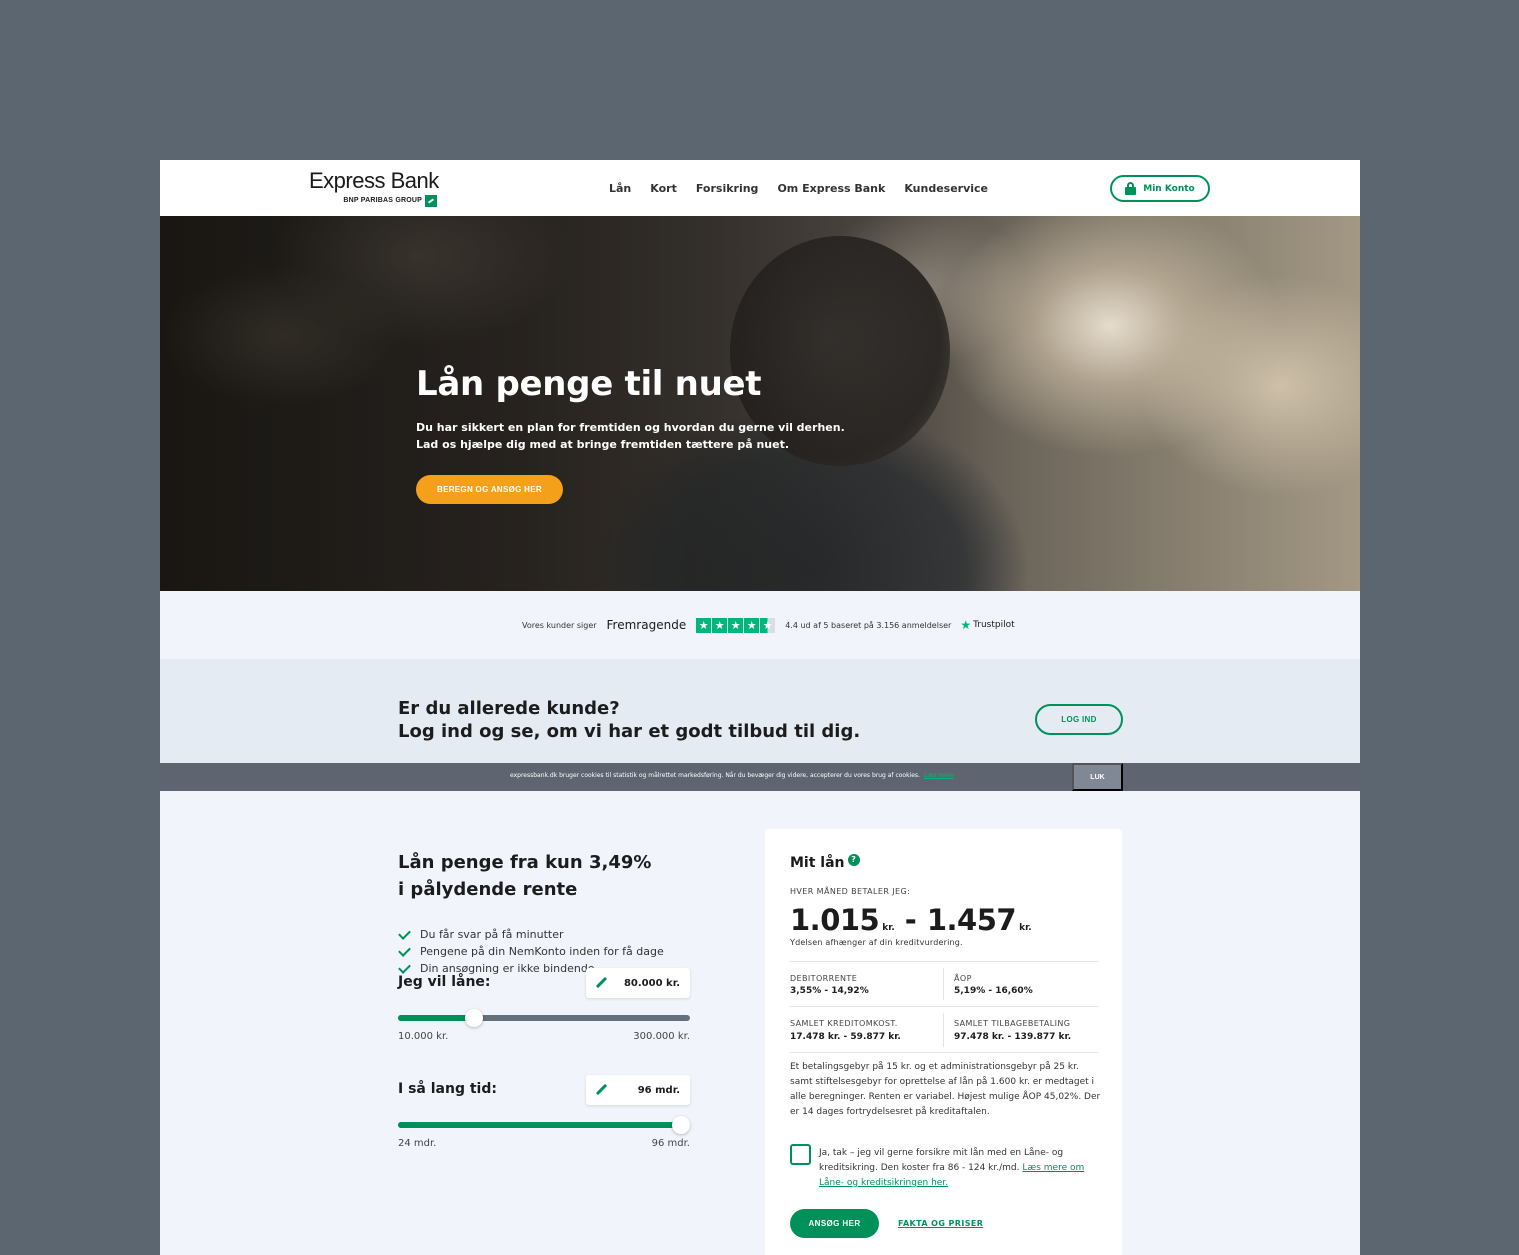  Describe the element at coordinates (658, 1090) in the screenshot. I see `duration-value: 96 mdr.` at that location.